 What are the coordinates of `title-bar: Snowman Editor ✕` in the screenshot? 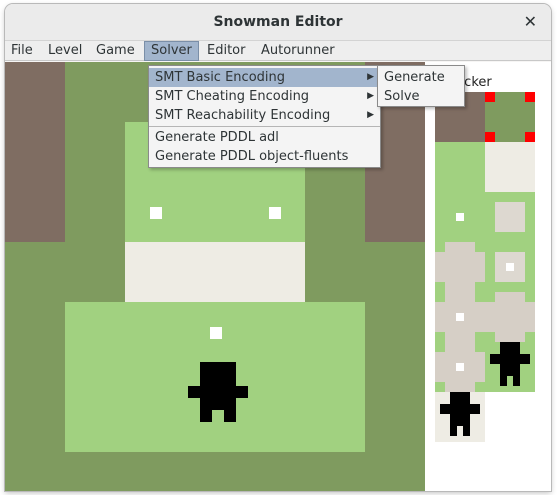 It's located at (278, 22).